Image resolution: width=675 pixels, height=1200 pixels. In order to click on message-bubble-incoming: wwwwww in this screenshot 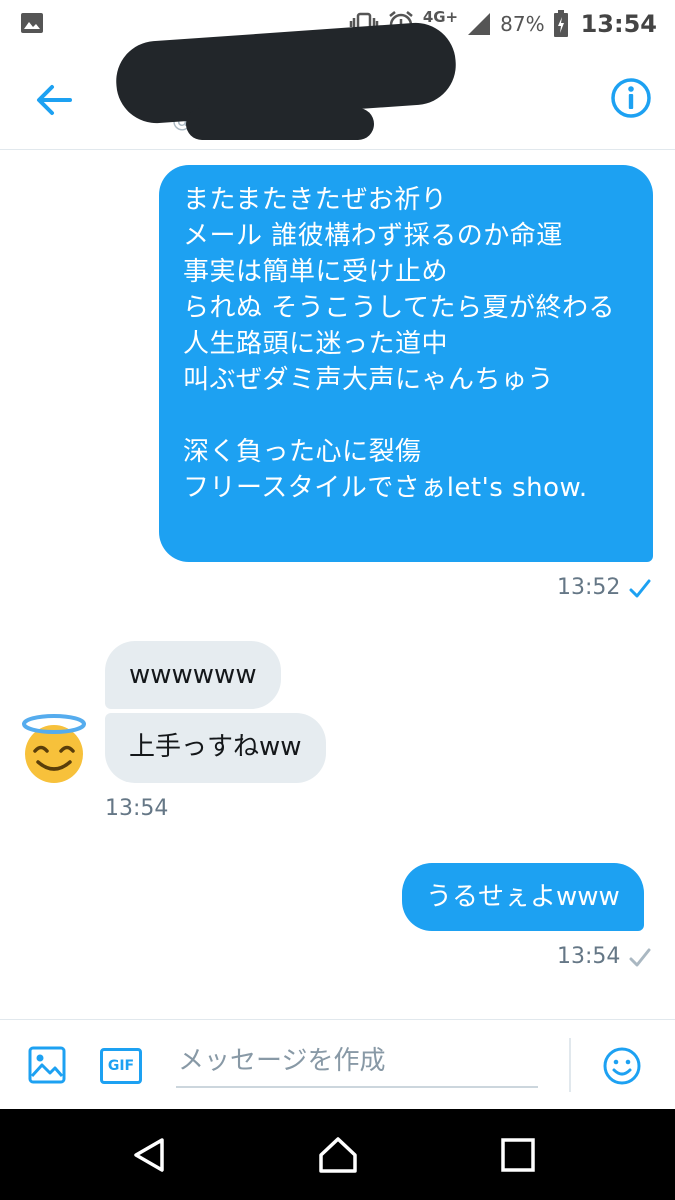, I will do `click(193, 675)`.